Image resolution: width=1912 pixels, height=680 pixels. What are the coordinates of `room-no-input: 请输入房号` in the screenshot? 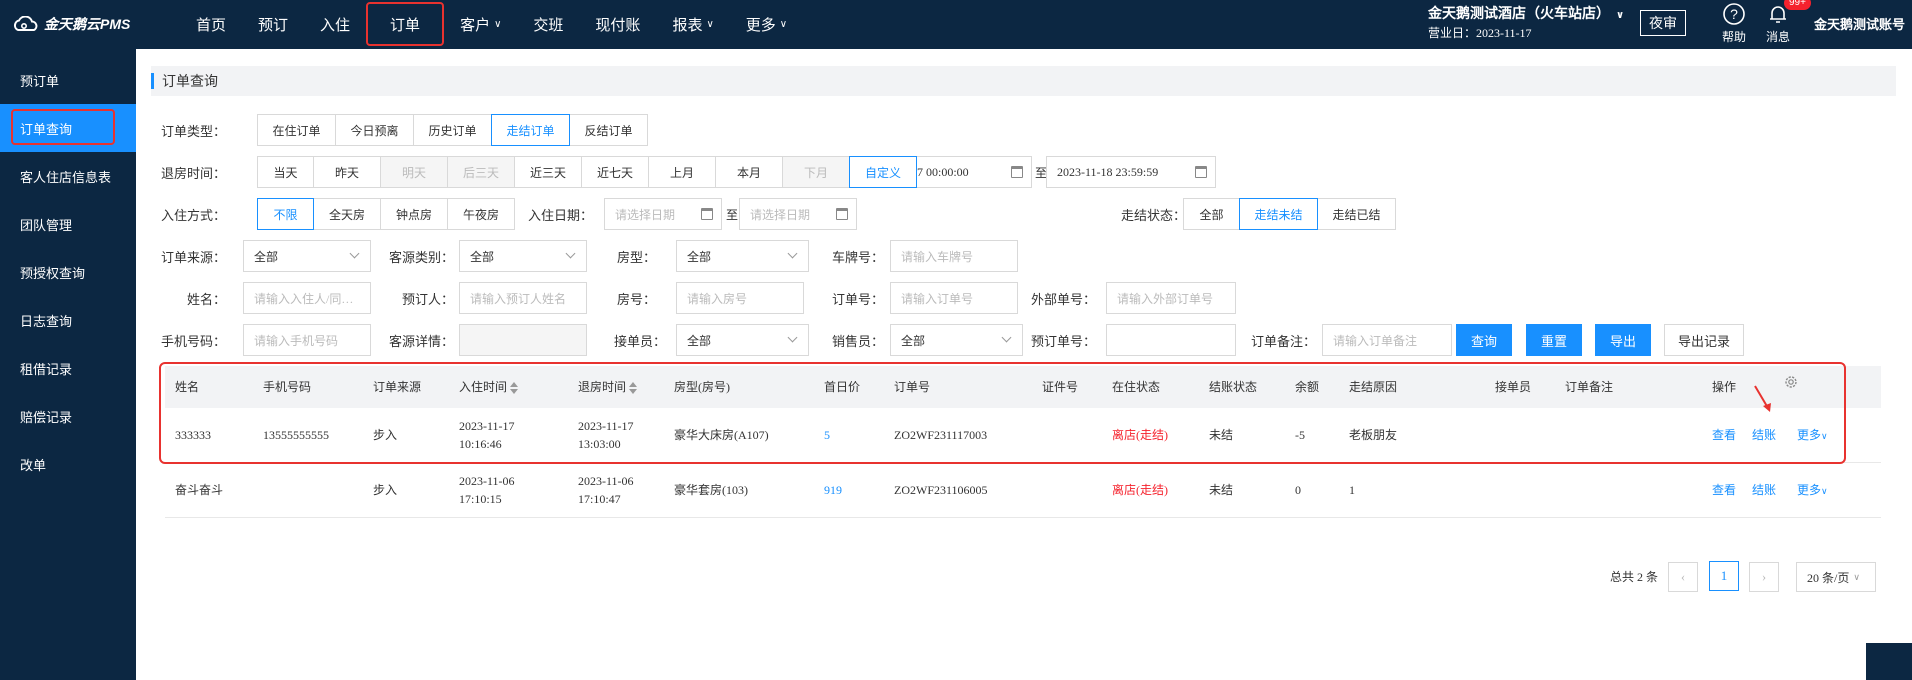 It's located at (740, 298).